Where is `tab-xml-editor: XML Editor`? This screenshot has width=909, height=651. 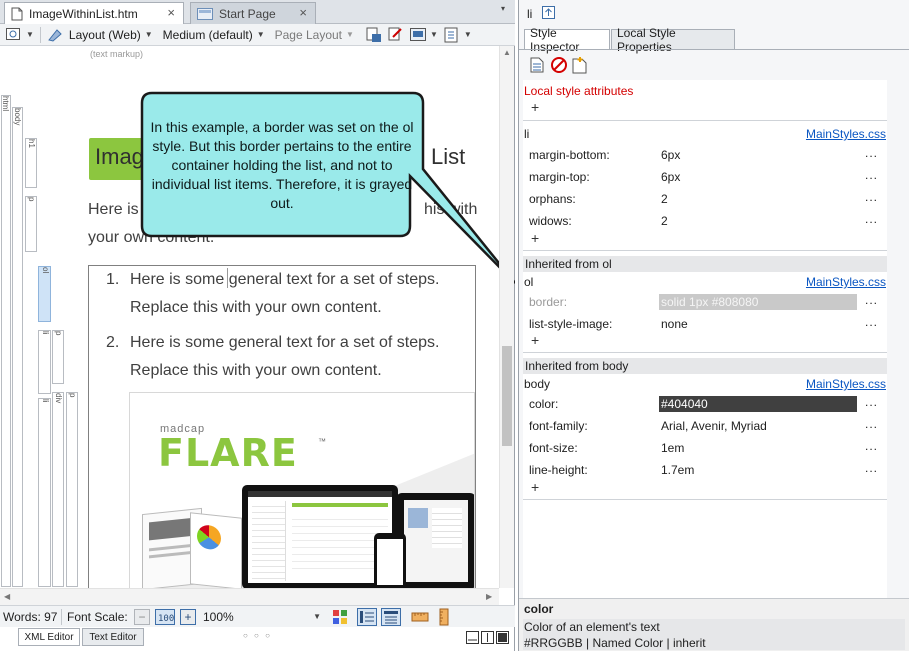
tab-xml-editor: XML Editor is located at coordinates (49, 637).